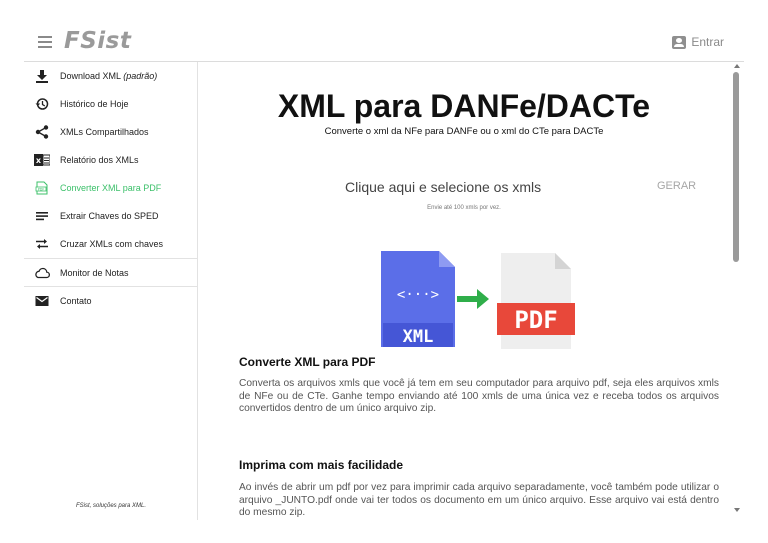 The height and width of the screenshot is (543, 768). I want to click on scroll-down-icon, so click(737, 510).